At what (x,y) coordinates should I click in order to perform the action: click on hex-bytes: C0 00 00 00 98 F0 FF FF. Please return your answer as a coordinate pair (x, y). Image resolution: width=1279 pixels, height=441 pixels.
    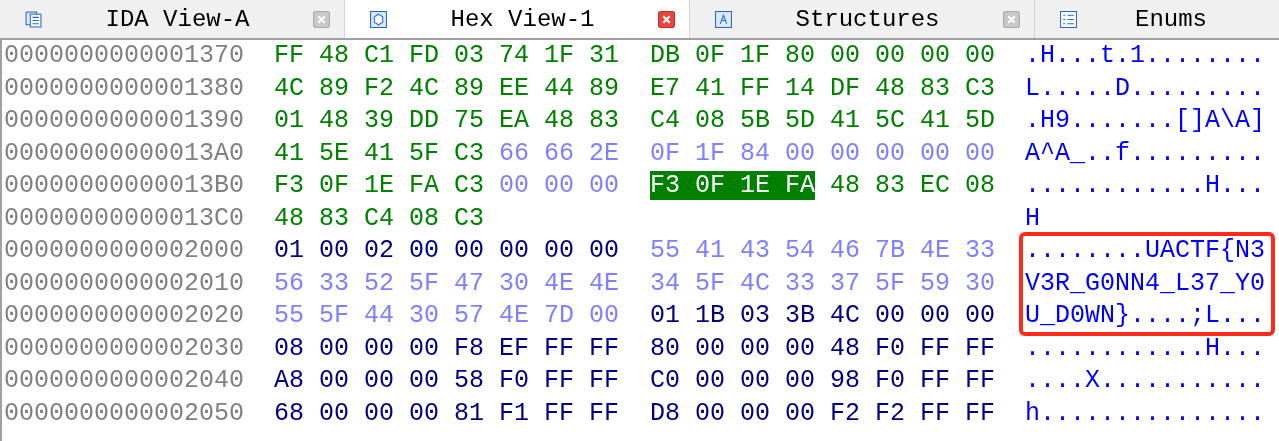
    Looking at the image, I should click on (823, 380).